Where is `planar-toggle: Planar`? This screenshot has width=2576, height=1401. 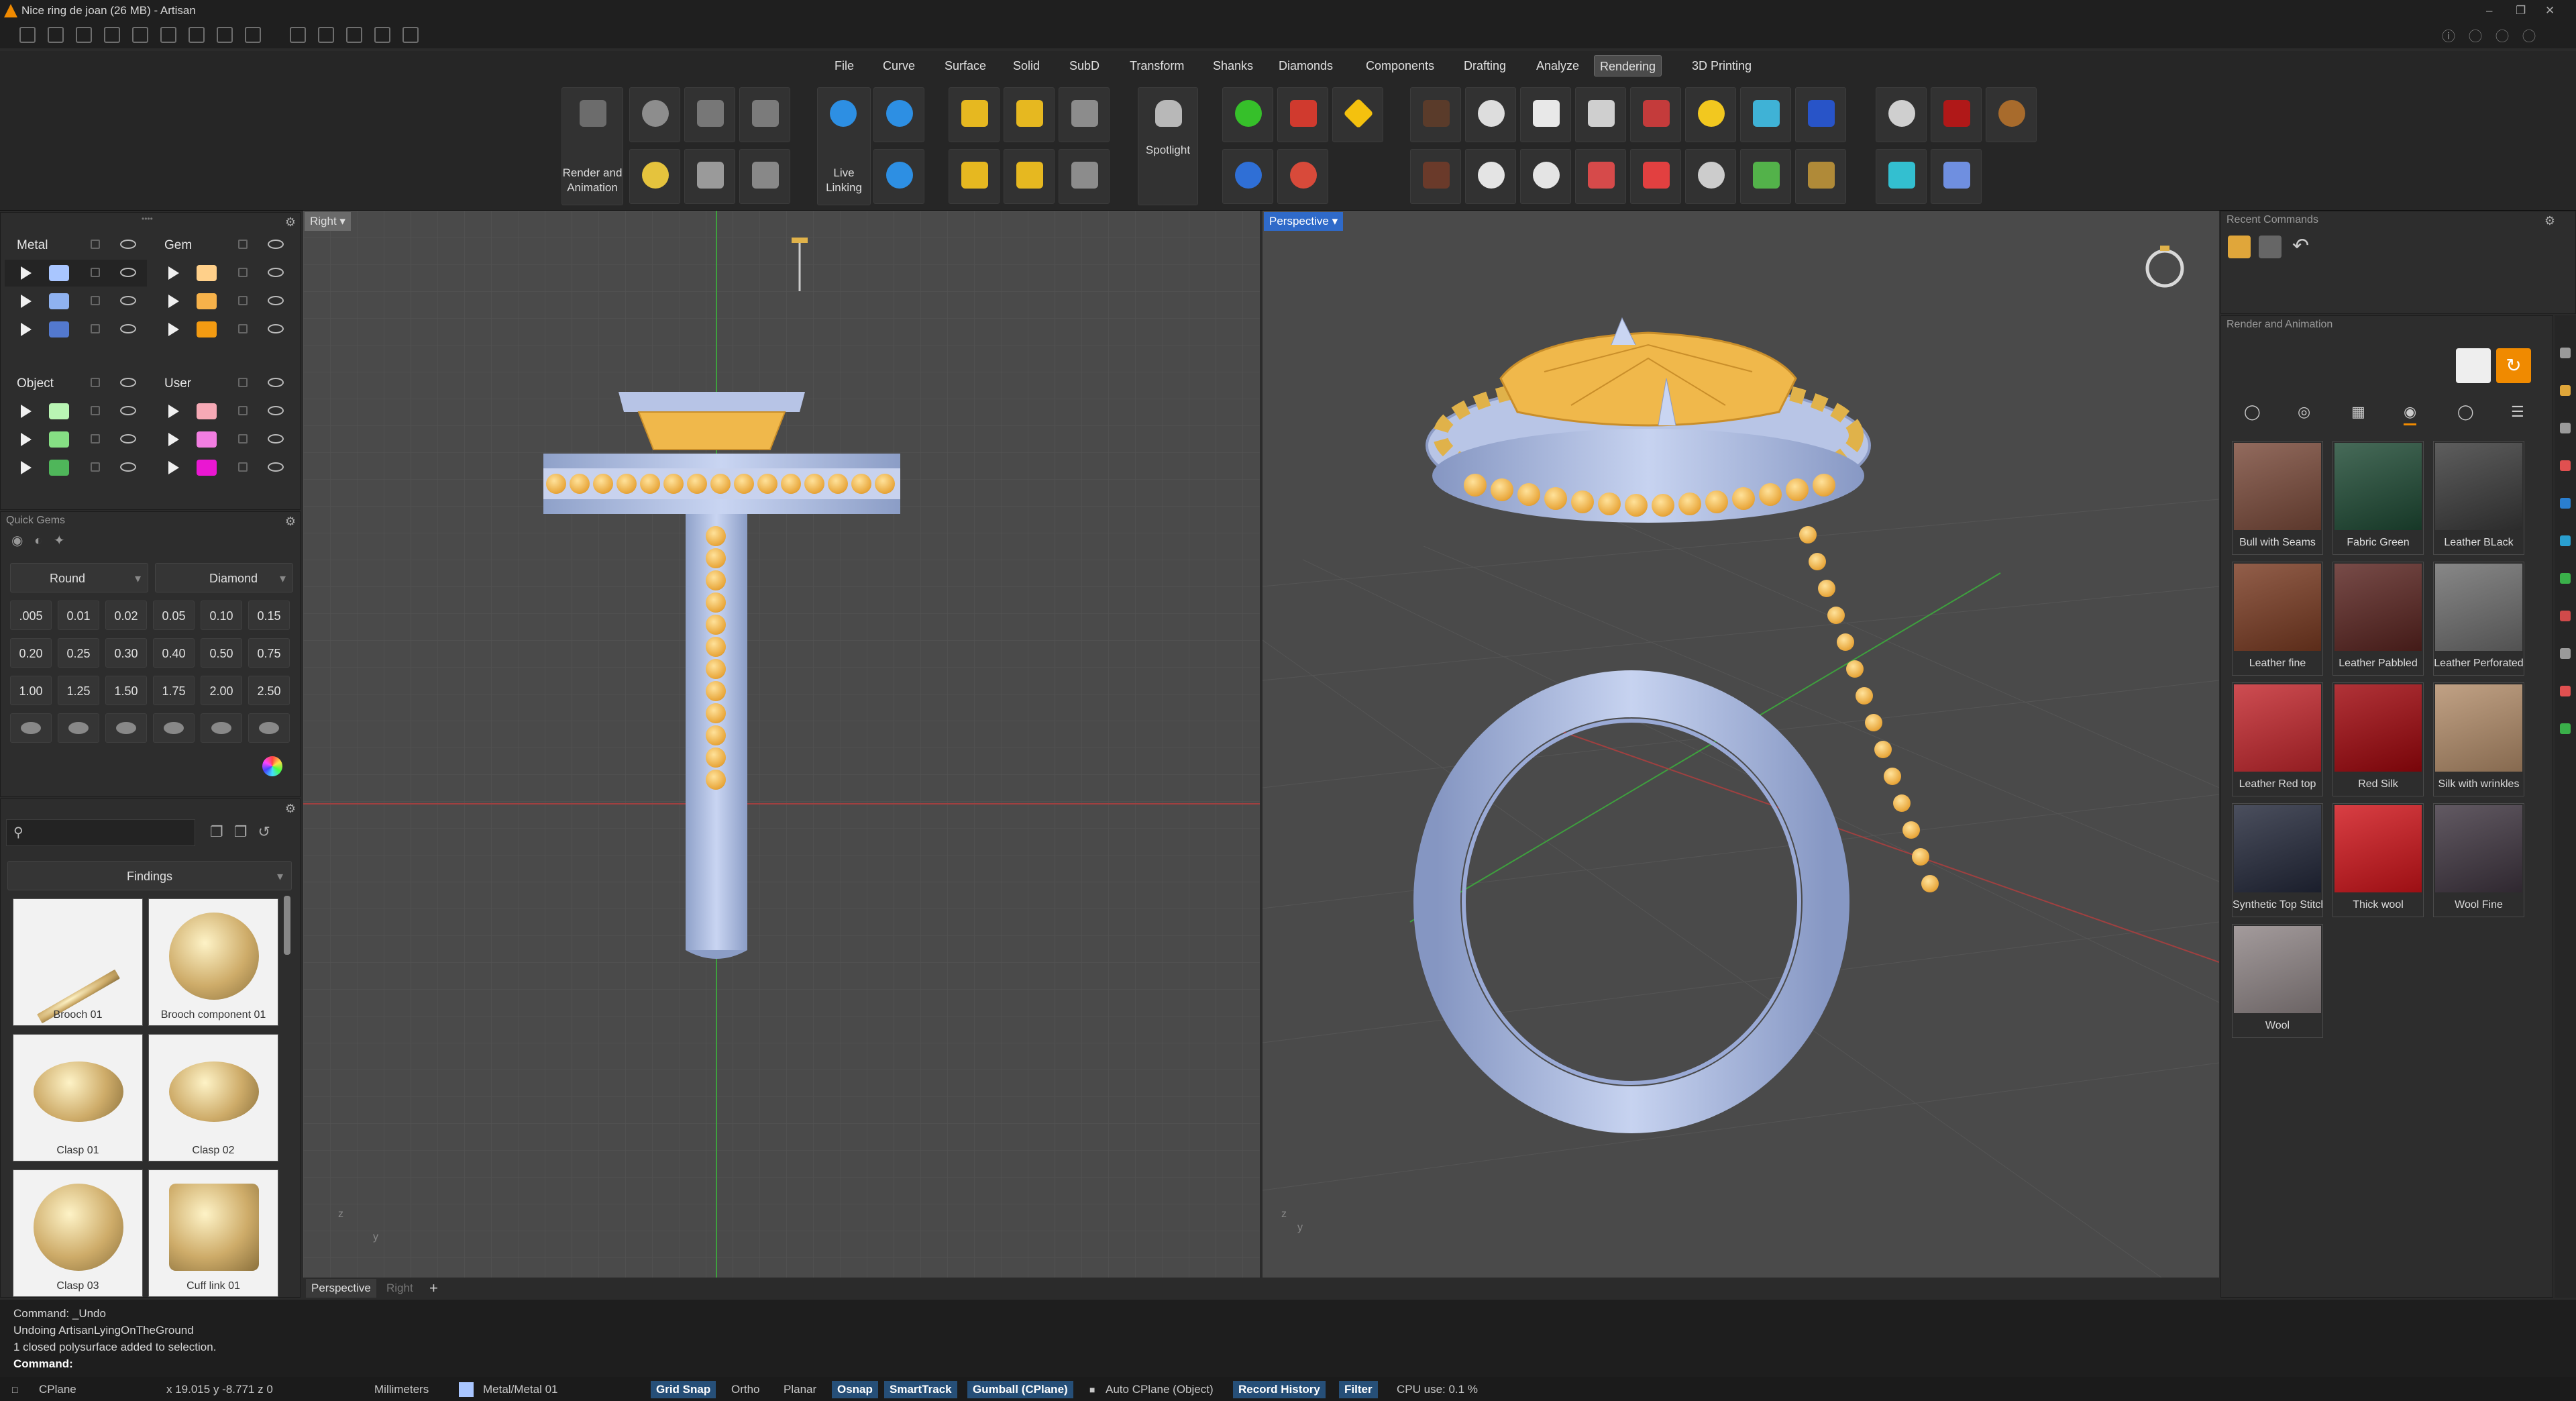
planar-toggle: Planar is located at coordinates (800, 1389).